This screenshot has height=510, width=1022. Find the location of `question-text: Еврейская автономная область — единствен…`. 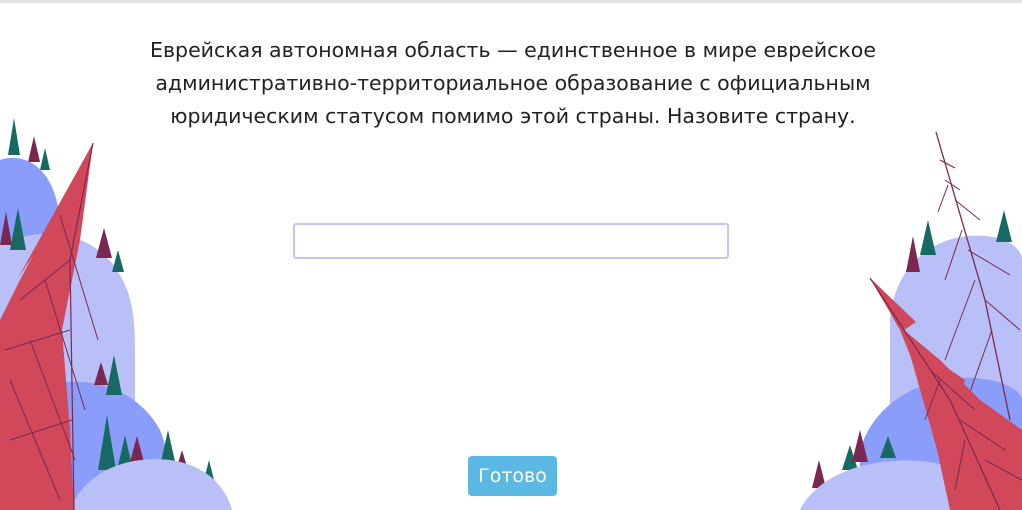

question-text: Еврейская автономная область — единствен… is located at coordinates (513, 83).